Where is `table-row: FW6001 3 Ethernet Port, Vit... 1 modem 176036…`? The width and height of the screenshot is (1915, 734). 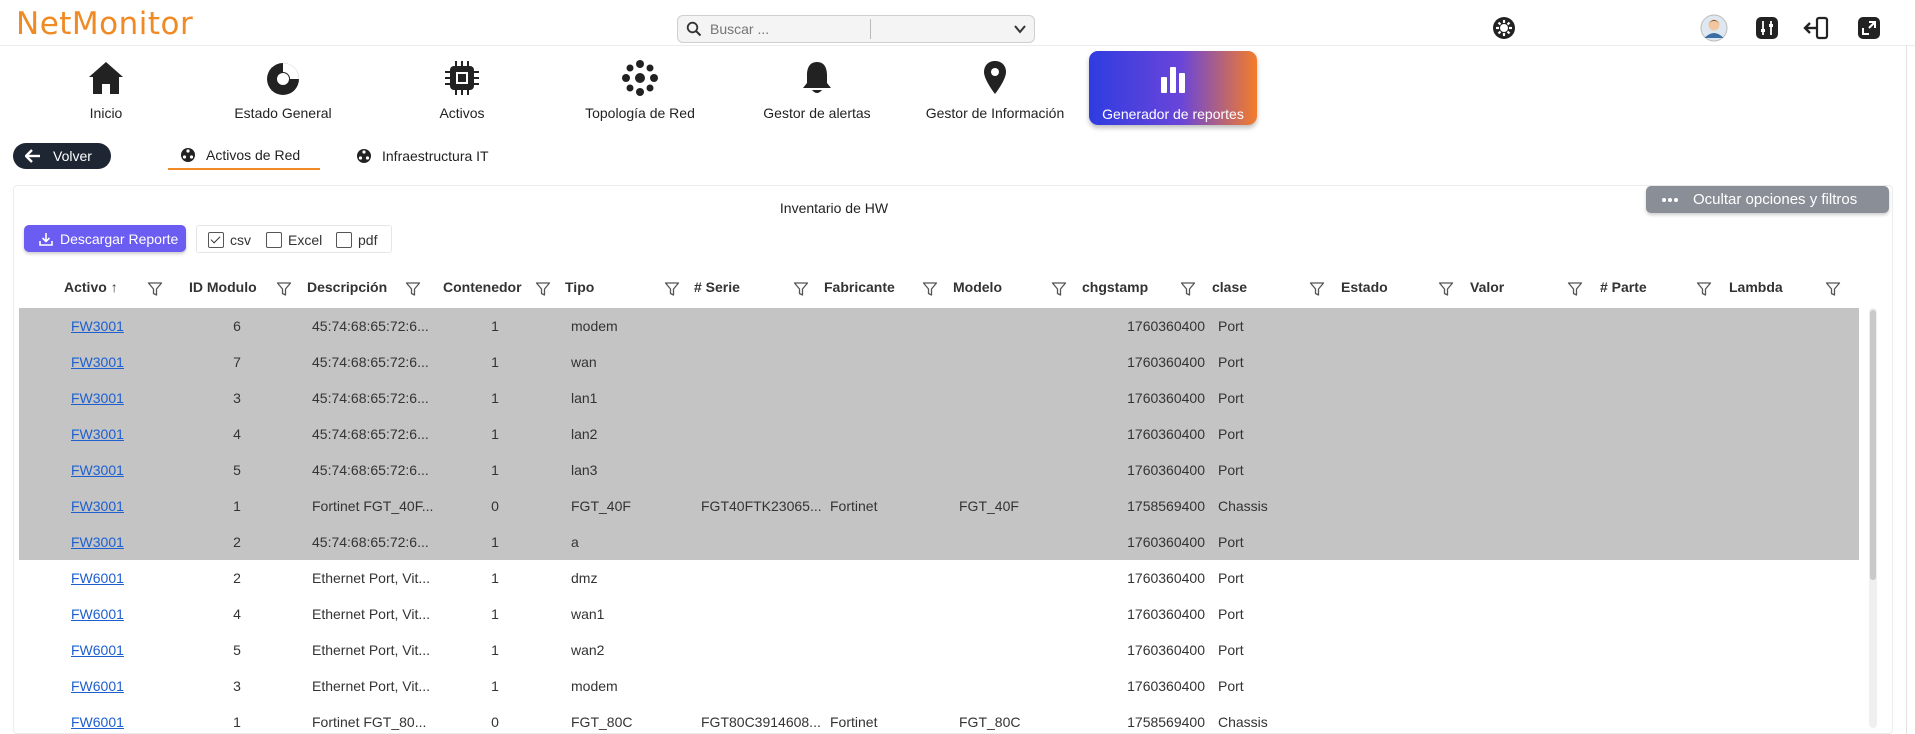
table-row: FW6001 3 Ethernet Port, Vit... 1 modem 176036… is located at coordinates (939, 686).